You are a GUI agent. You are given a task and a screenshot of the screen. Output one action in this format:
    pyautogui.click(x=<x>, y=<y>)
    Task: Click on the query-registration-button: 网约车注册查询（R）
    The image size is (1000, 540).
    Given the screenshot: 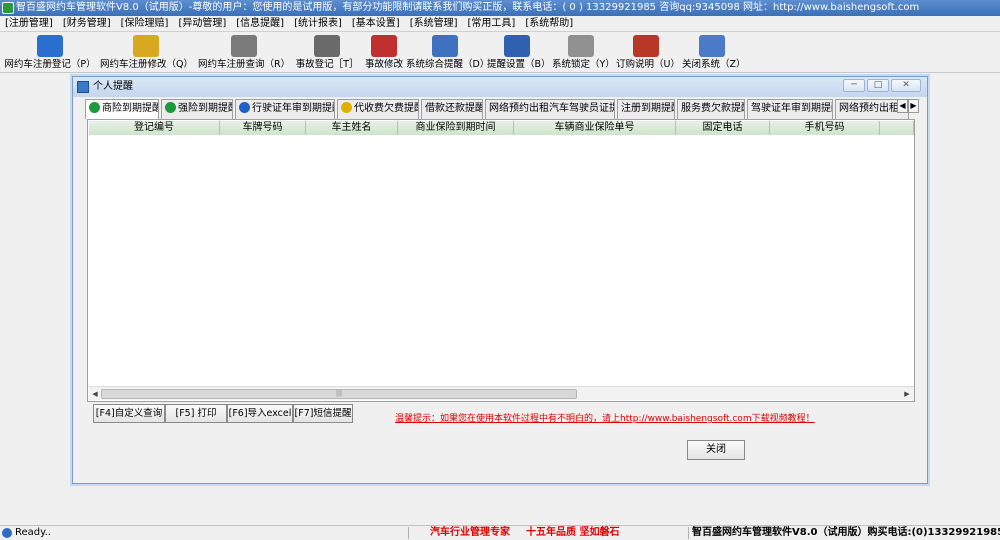 What is the action you would take?
    pyautogui.click(x=244, y=53)
    